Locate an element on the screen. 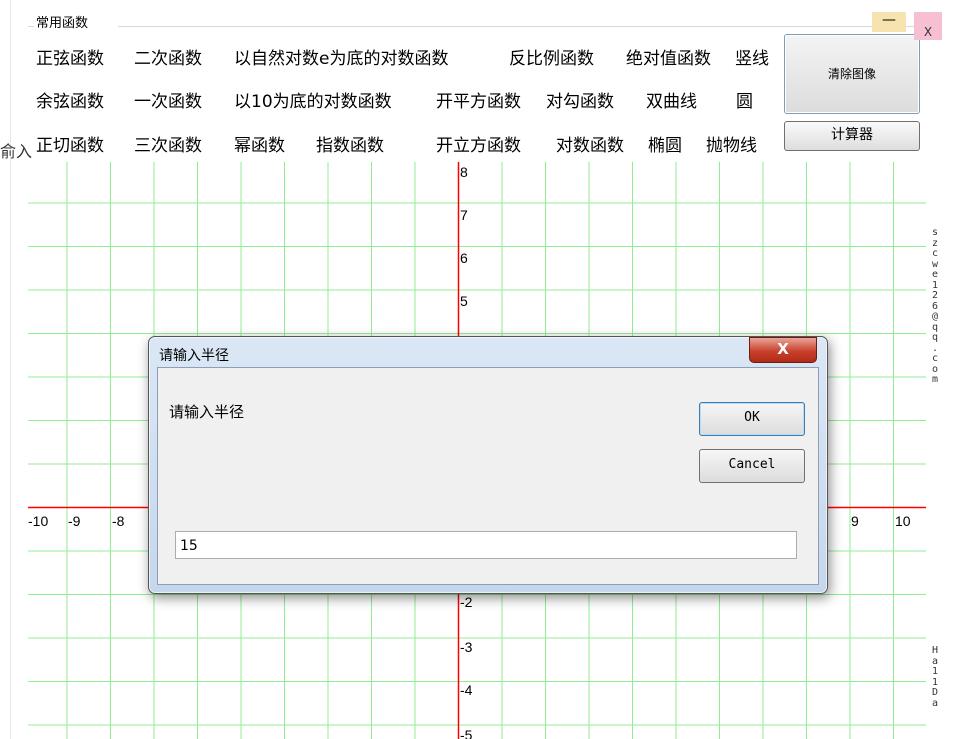  menu-exponential: 指数函数 is located at coordinates (350, 143).